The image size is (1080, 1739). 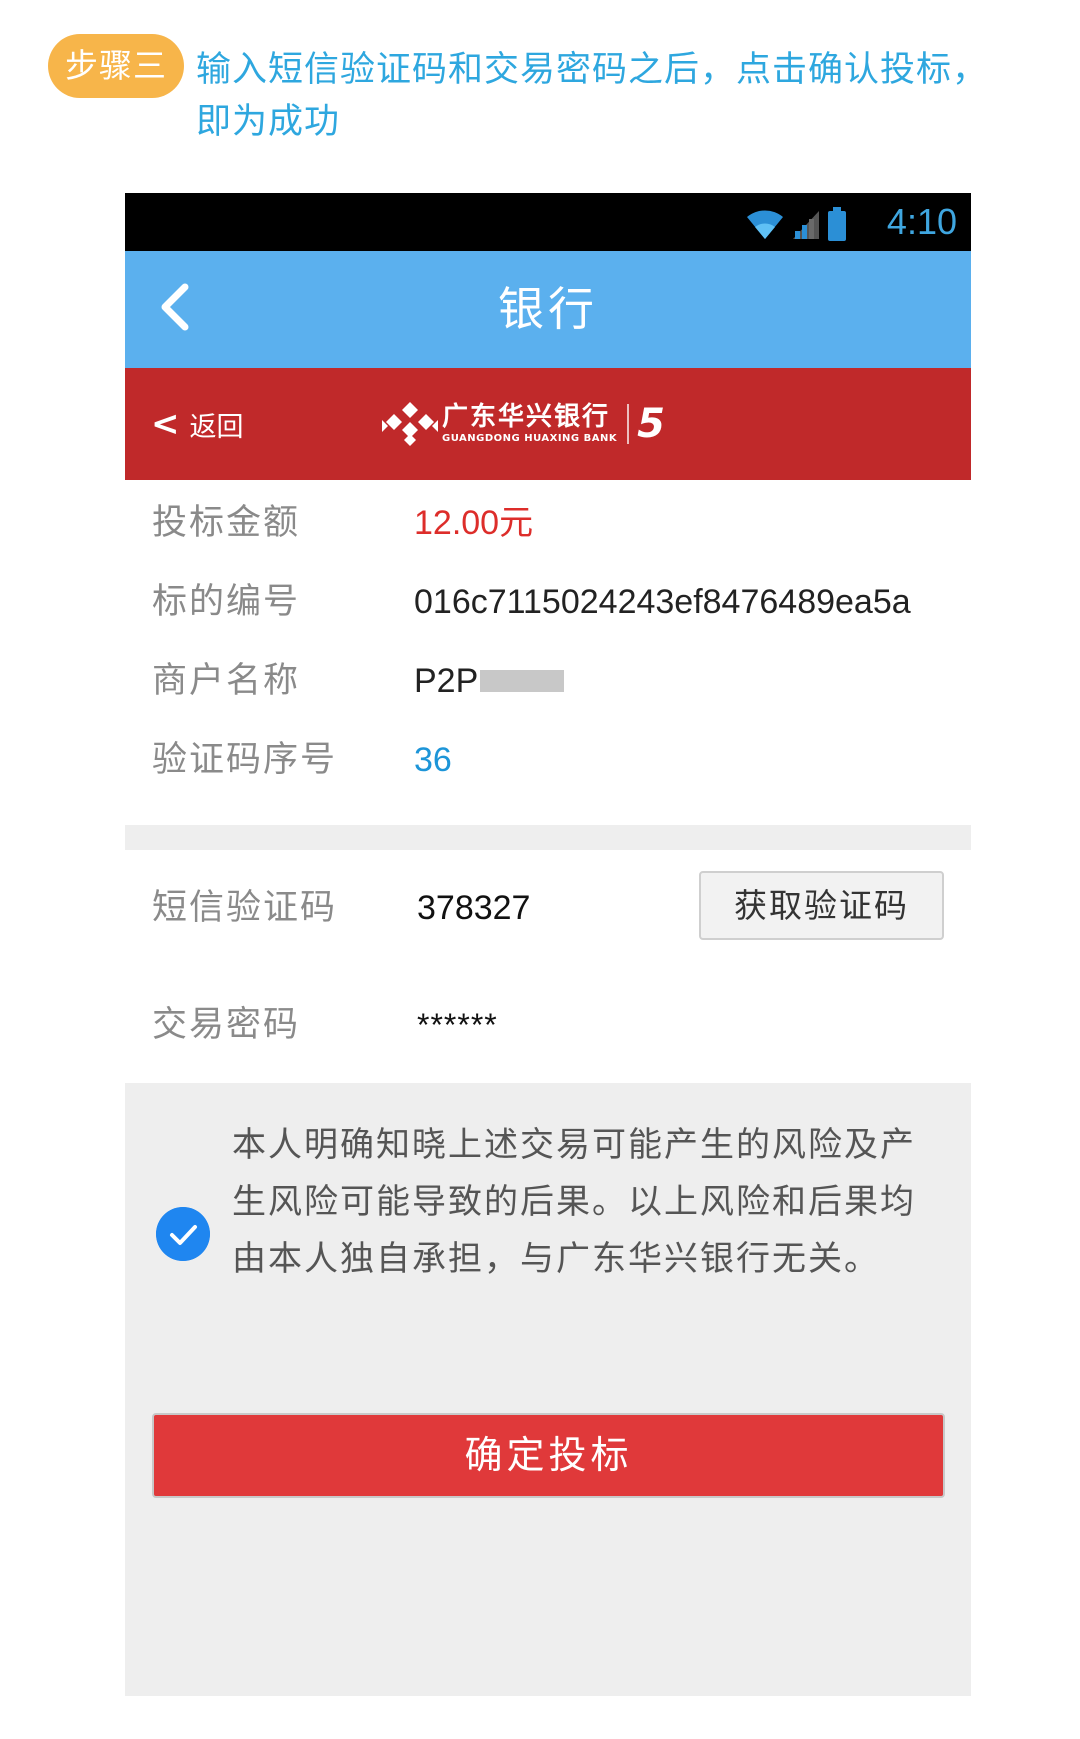 What do you see at coordinates (548, 908) in the screenshot?
I see `sms-code-row: 短信验证码 378327 获取验证码` at bounding box center [548, 908].